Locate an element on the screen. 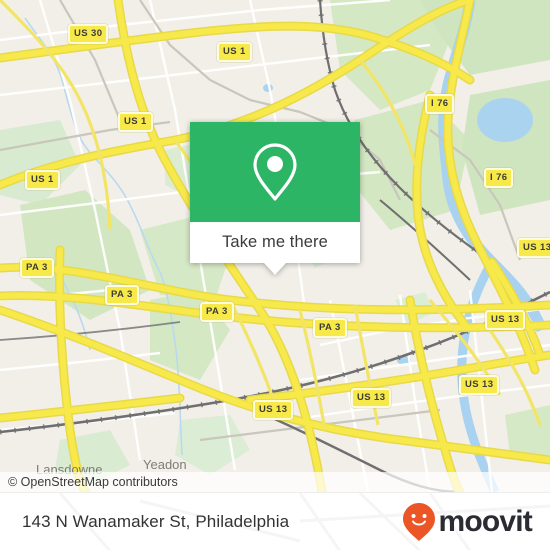 This screenshot has width=550, height=550. take-me-there-label: Take me there is located at coordinates (275, 242).